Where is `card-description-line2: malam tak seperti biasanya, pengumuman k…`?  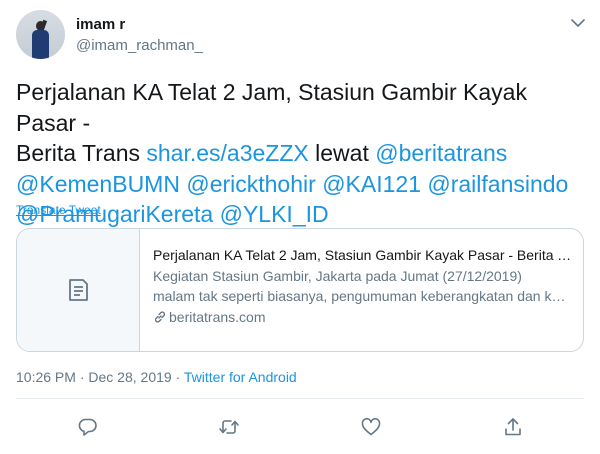 card-description-line2: malam tak seperti biasanya, pengumuman k… is located at coordinates (363, 296).